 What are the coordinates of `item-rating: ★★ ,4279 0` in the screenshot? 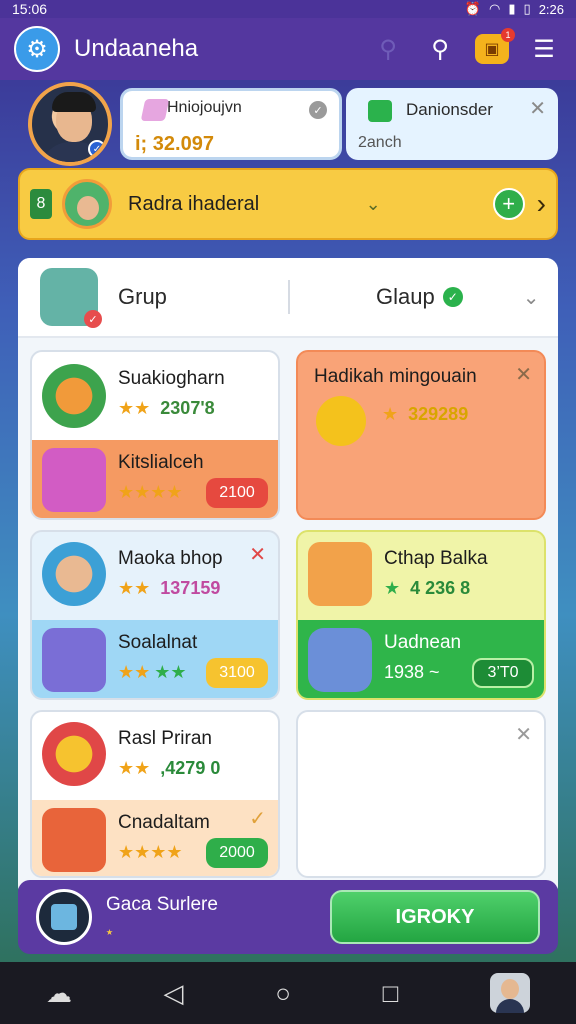 It's located at (169, 768).